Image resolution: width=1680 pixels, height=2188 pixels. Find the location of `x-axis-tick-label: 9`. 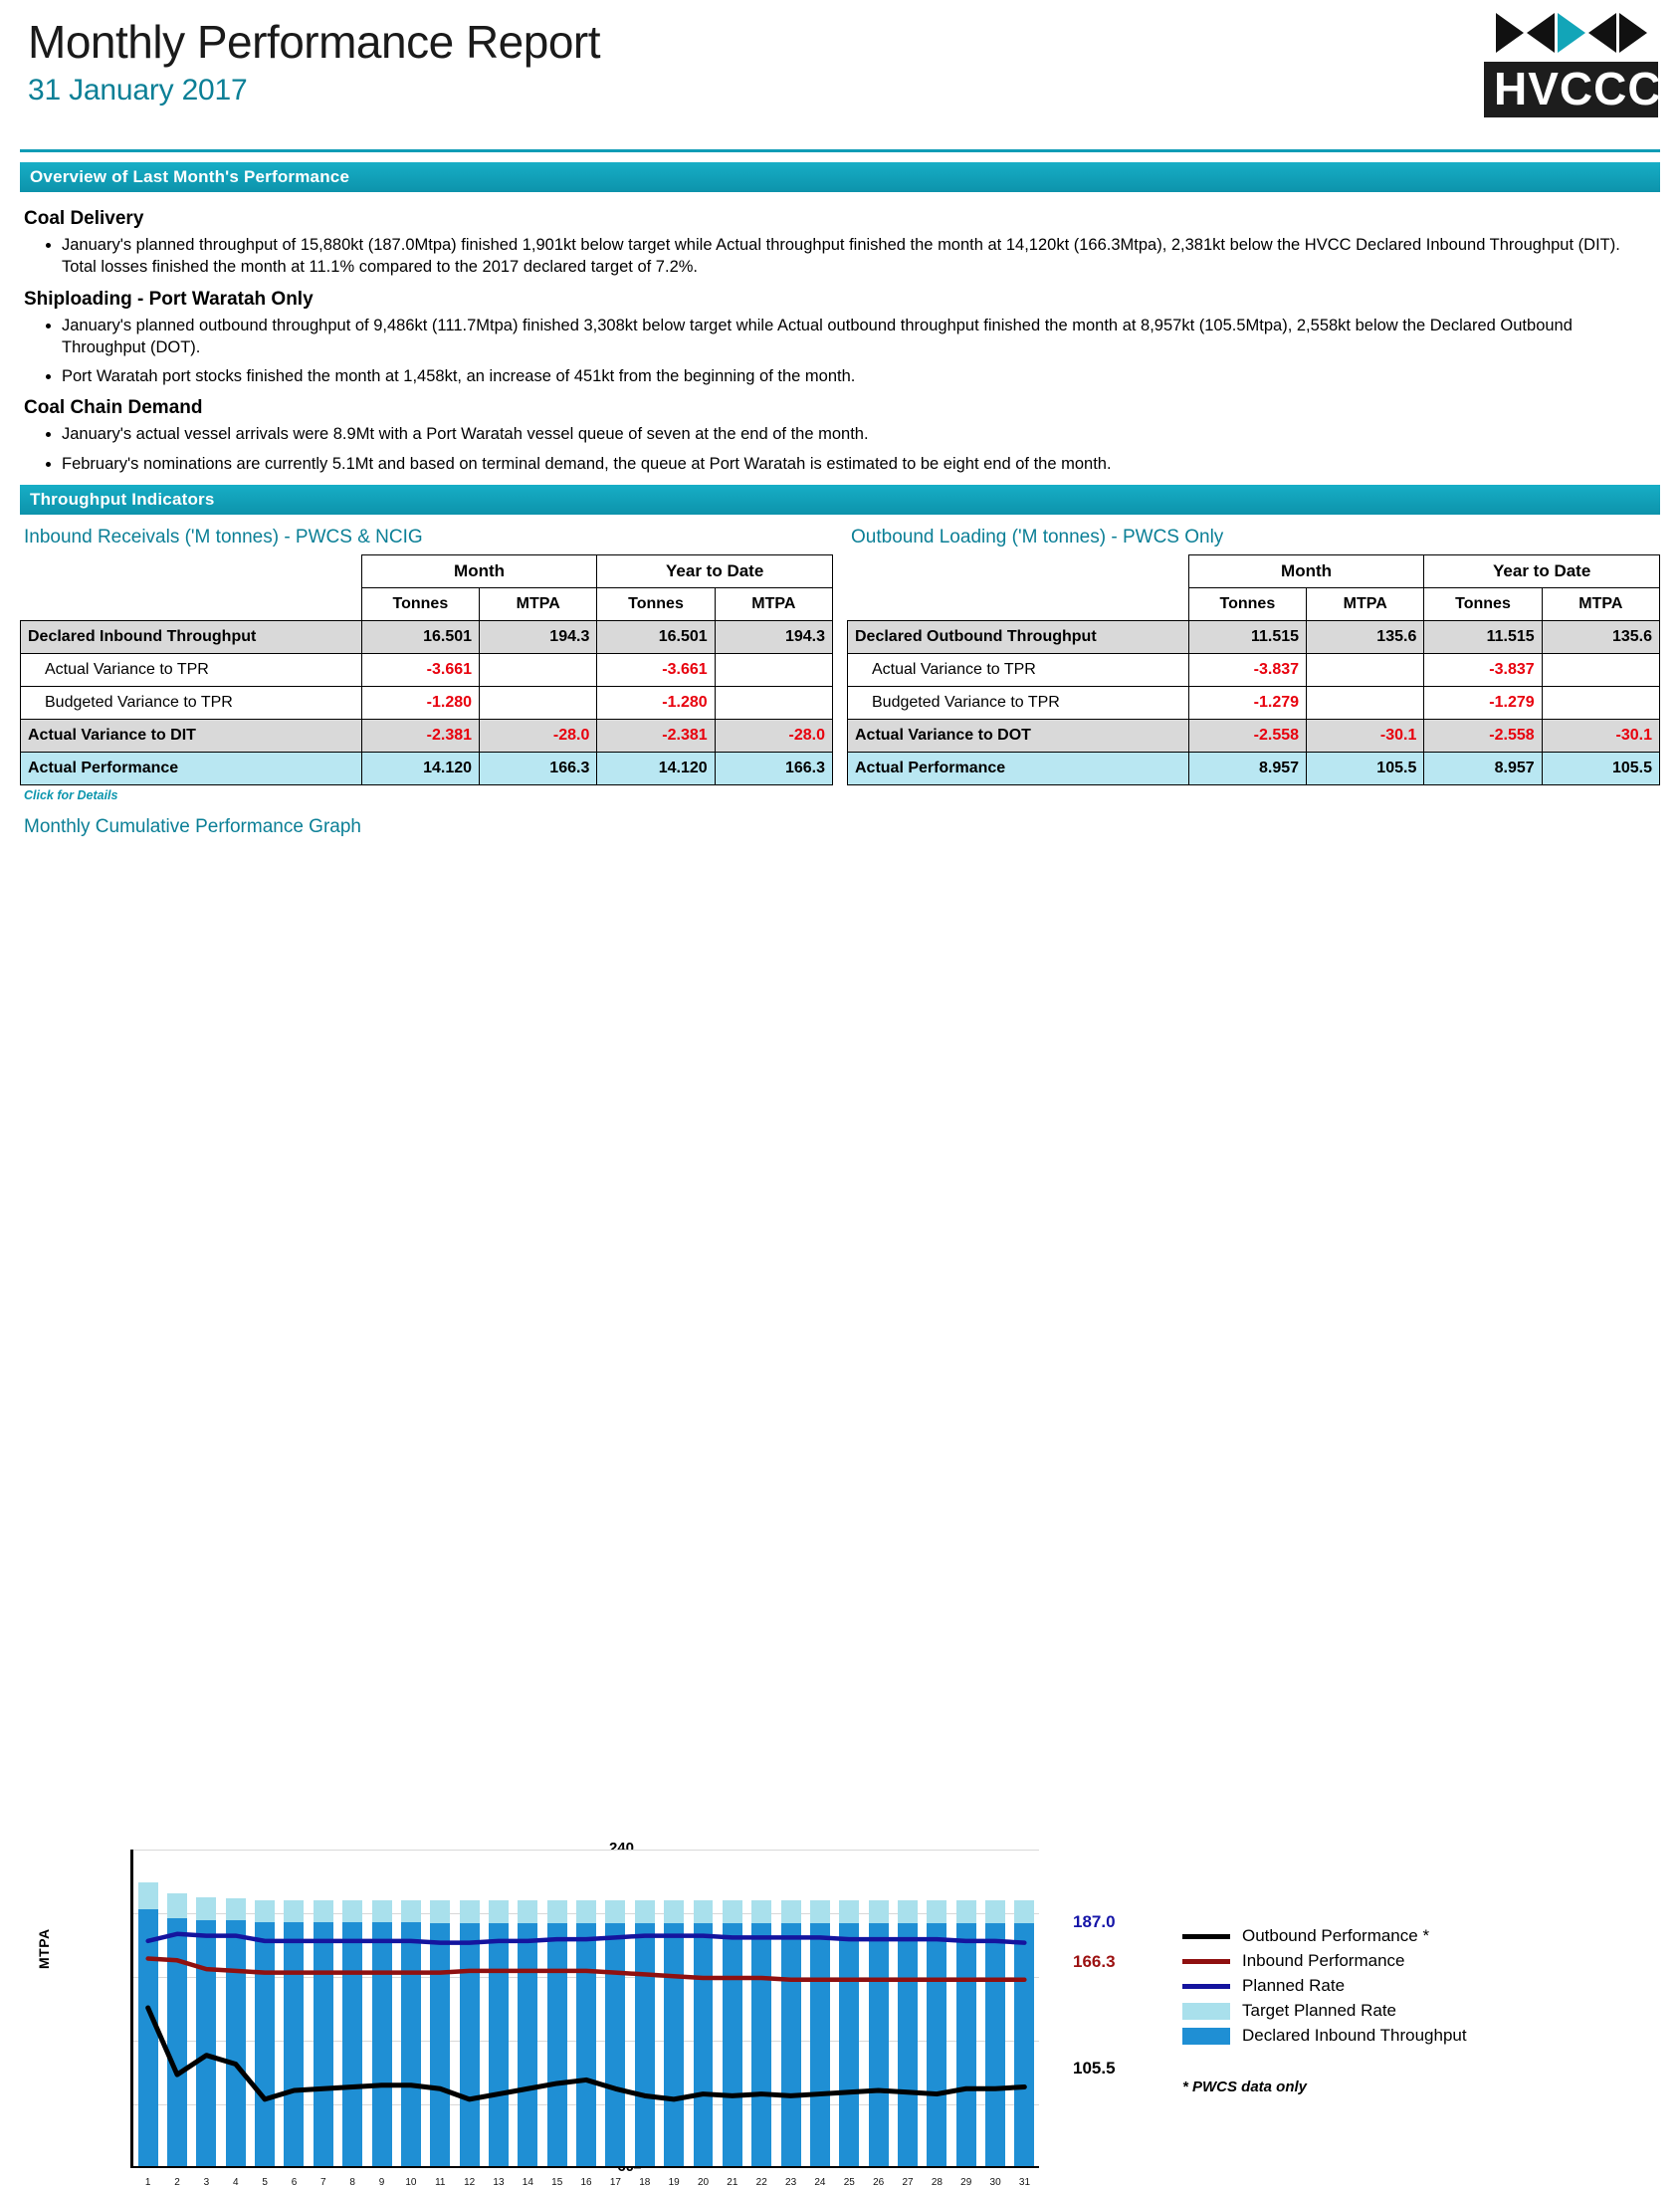

x-axis-tick-label: 9 is located at coordinates (381, 2182).